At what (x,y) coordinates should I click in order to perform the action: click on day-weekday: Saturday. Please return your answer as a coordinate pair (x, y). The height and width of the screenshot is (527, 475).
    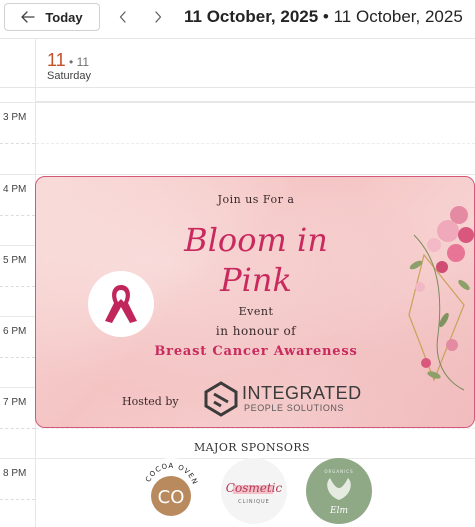
    Looking at the image, I should click on (69, 76).